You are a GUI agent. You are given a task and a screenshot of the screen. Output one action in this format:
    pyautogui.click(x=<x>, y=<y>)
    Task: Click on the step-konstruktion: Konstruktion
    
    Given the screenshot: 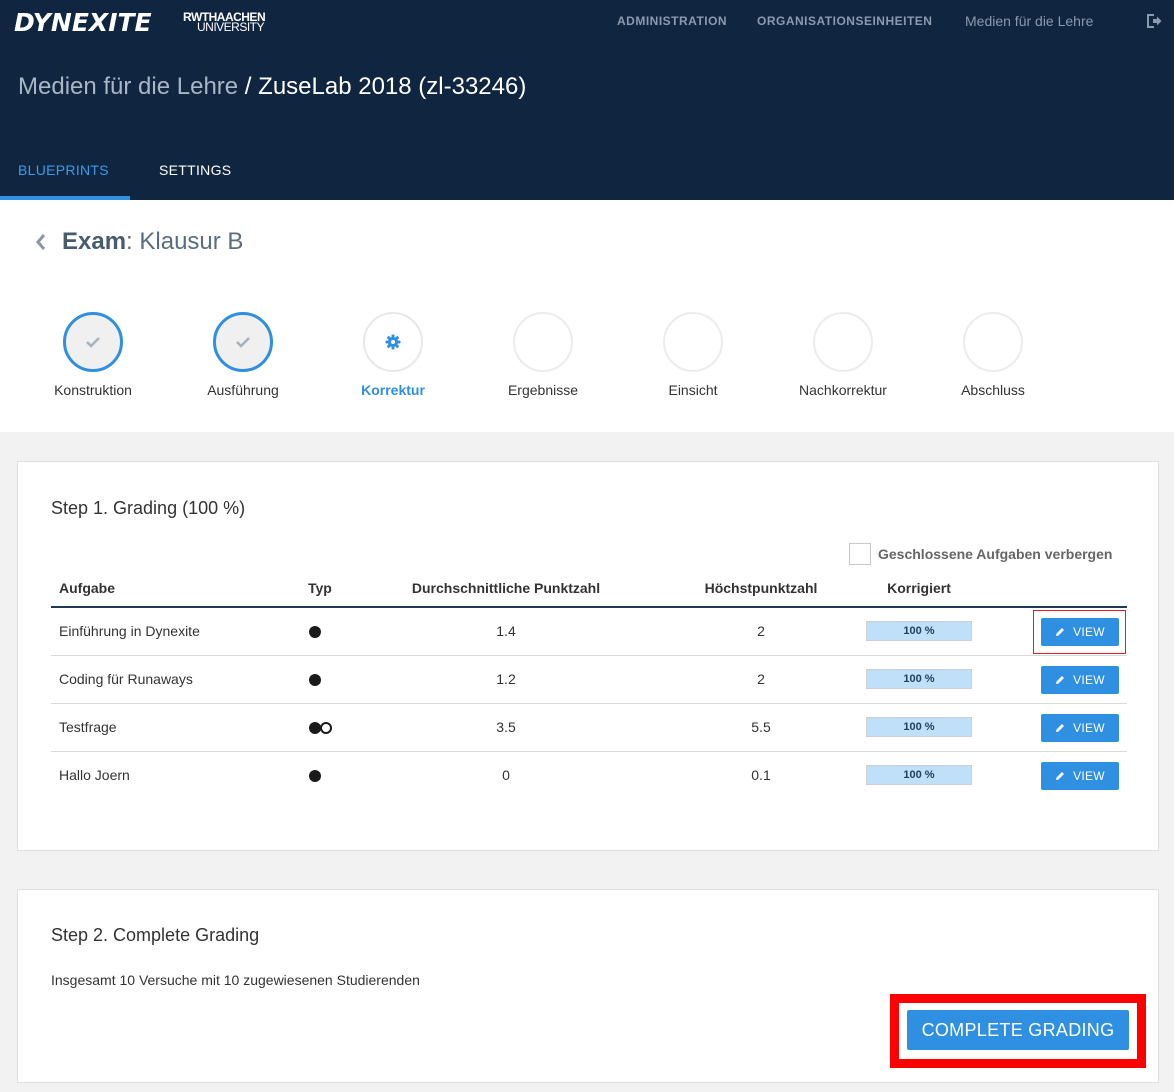 What is the action you would take?
    pyautogui.click(x=93, y=355)
    